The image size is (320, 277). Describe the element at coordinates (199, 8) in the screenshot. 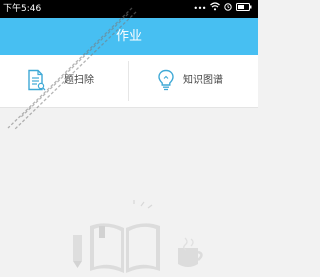

I see `more-dots-icon: •••` at that location.